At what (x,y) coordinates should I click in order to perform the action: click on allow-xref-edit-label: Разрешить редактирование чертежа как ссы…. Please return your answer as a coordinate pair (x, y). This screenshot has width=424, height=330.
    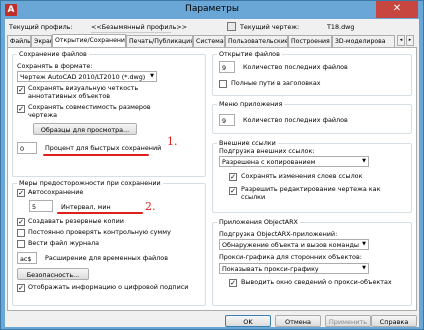
    Looking at the image, I should click on (311, 193).